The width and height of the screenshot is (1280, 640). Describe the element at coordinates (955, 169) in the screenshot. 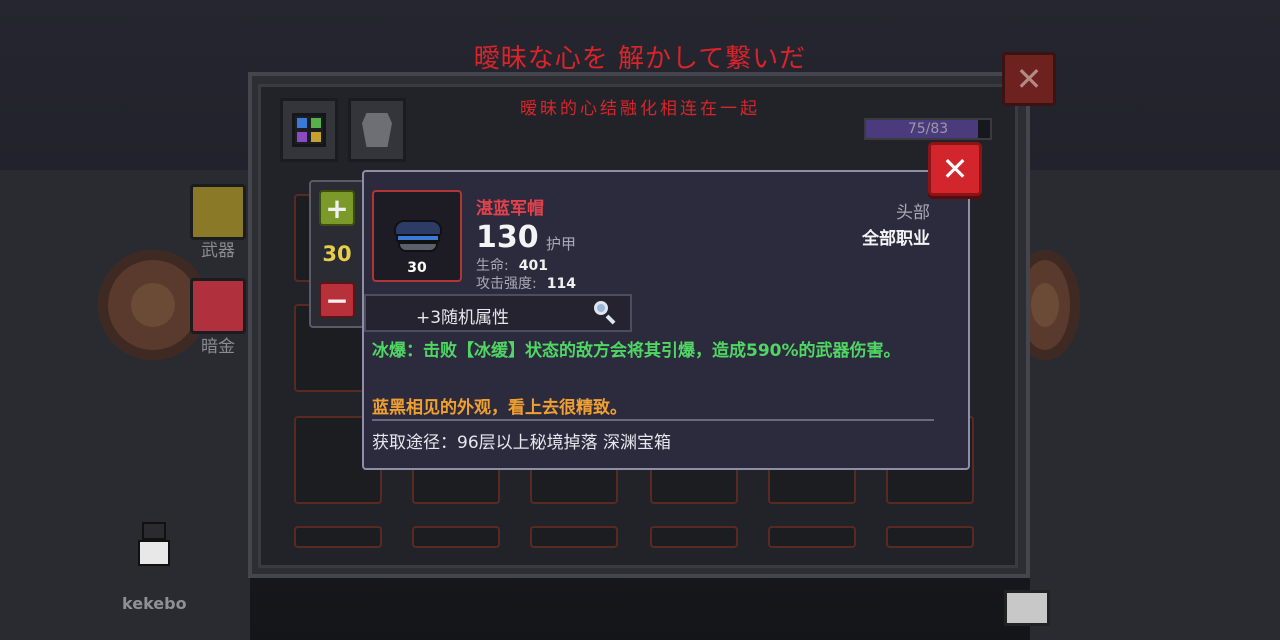

I see `close-tooltip-button: ✕` at that location.